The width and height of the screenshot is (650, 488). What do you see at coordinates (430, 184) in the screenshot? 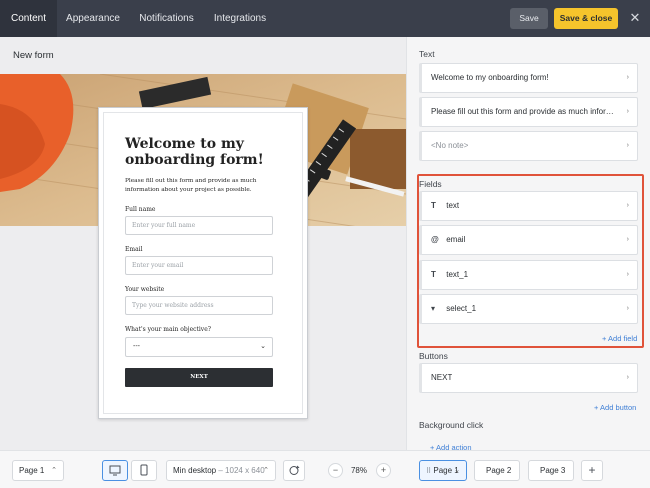
I see `fields-section-title: Fields` at bounding box center [430, 184].